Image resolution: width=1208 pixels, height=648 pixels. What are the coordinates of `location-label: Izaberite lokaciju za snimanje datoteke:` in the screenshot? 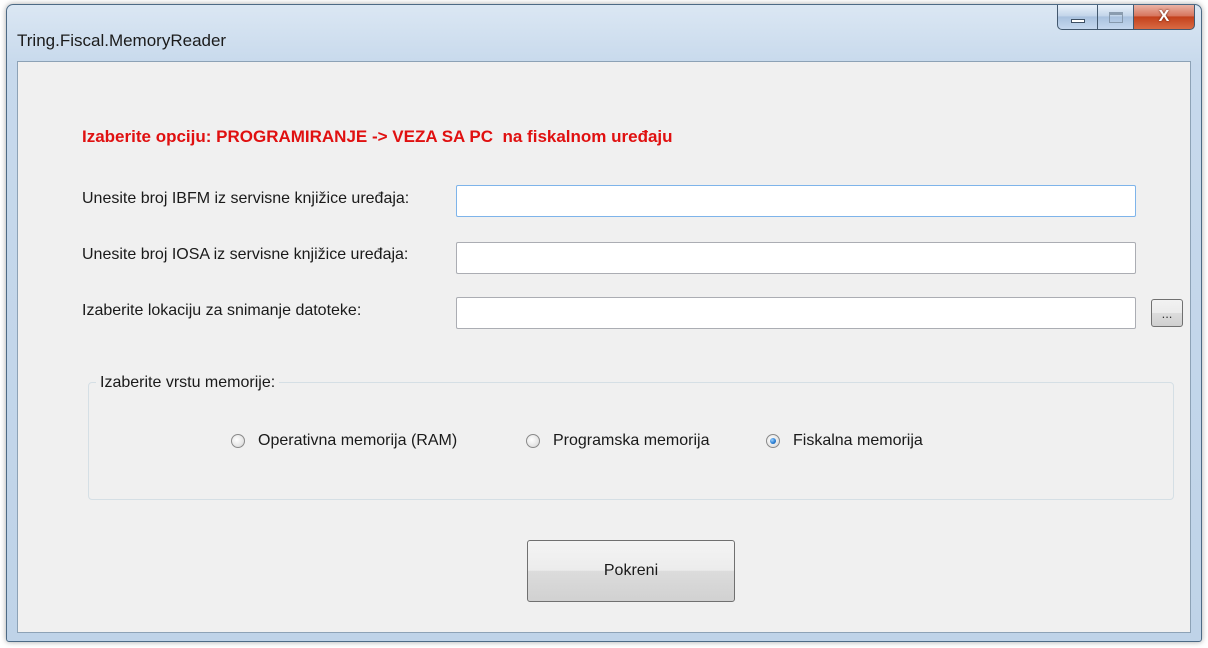 It's located at (222, 310).